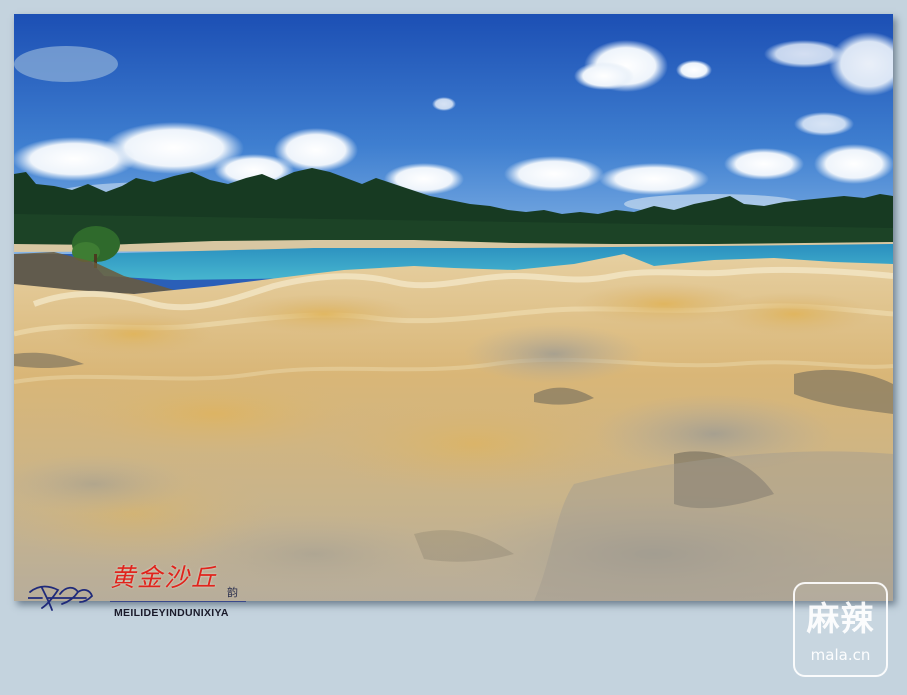 The width and height of the screenshot is (907, 695). I want to click on watermark-domain: mala.cn, so click(840, 655).